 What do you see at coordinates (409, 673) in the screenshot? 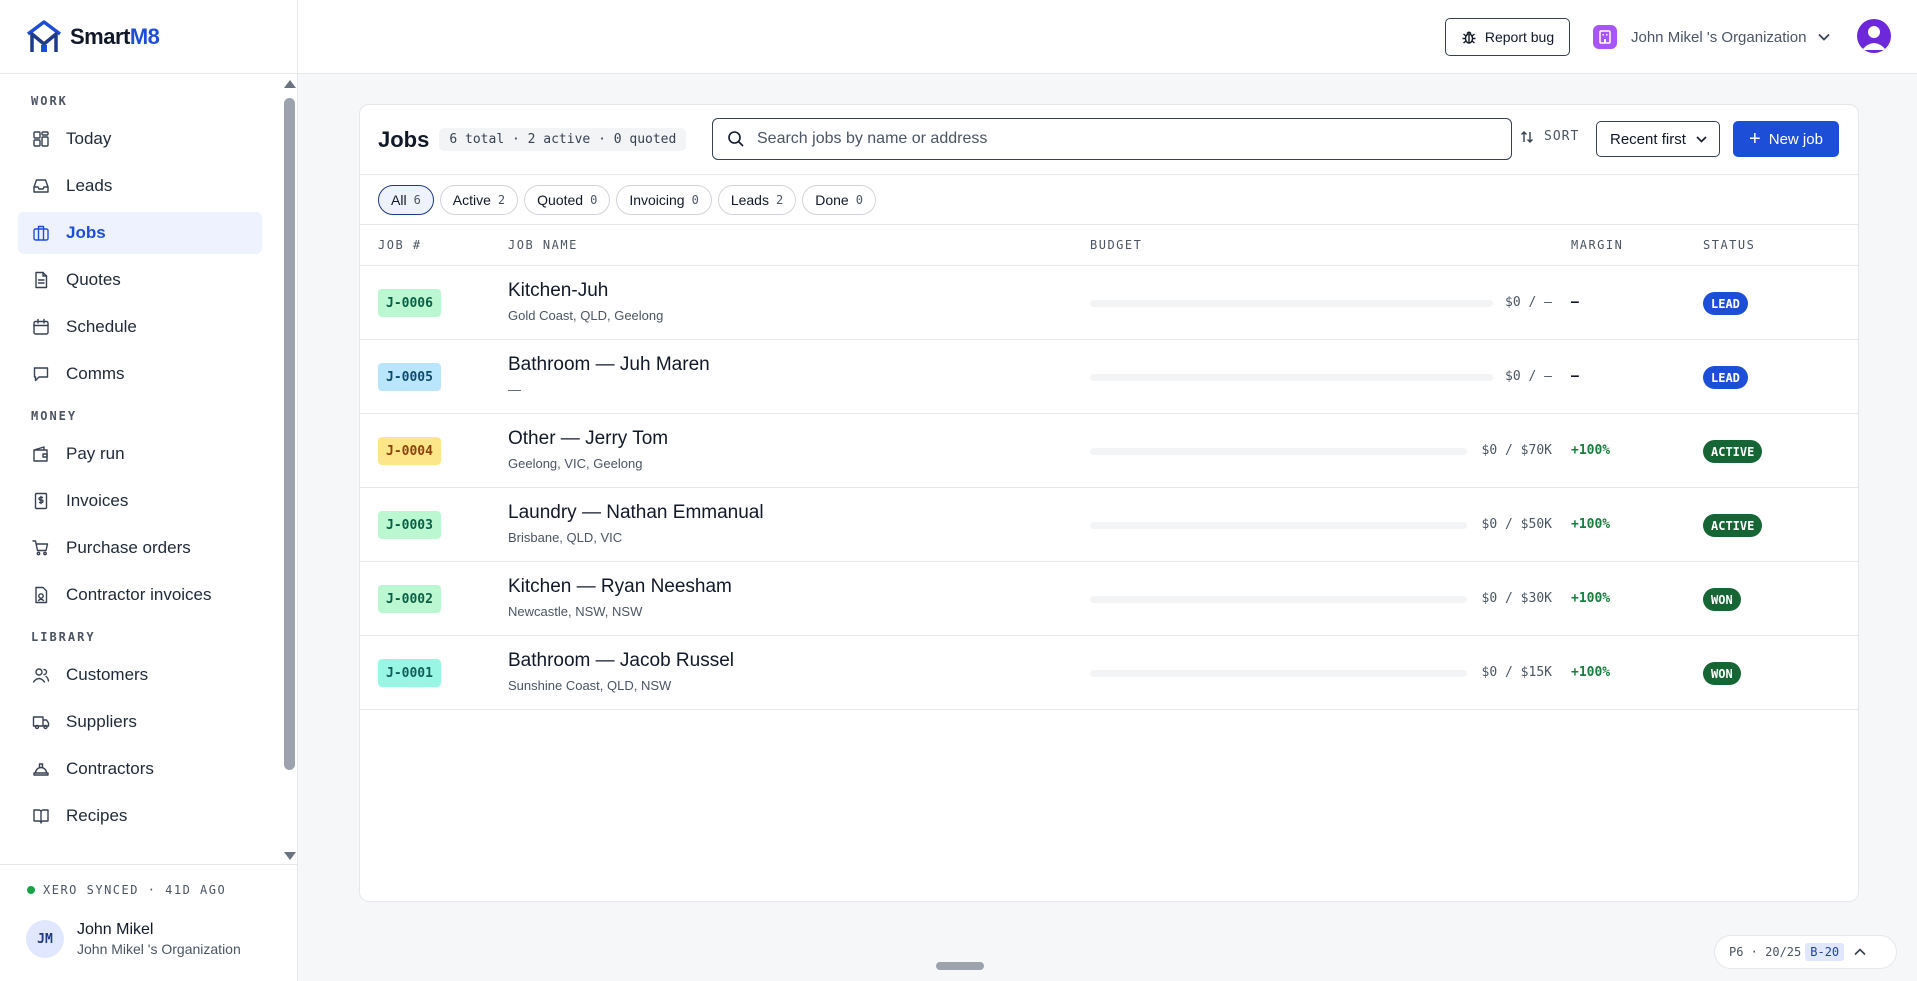
I see `job-number-badge: J-0001` at bounding box center [409, 673].